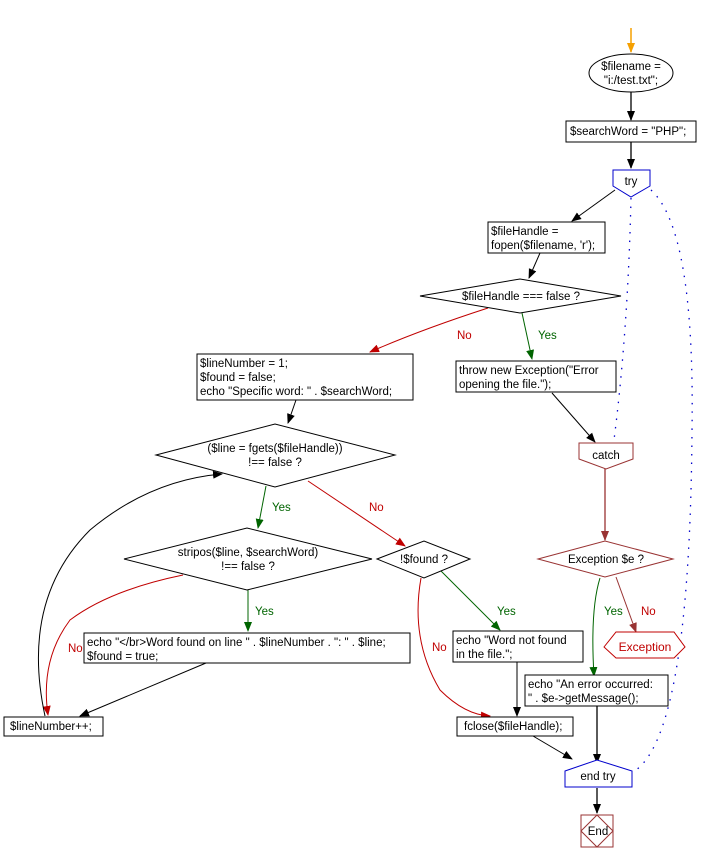  I want to click on node-check-handle-text: $fileHandle === false ?, so click(521, 297).